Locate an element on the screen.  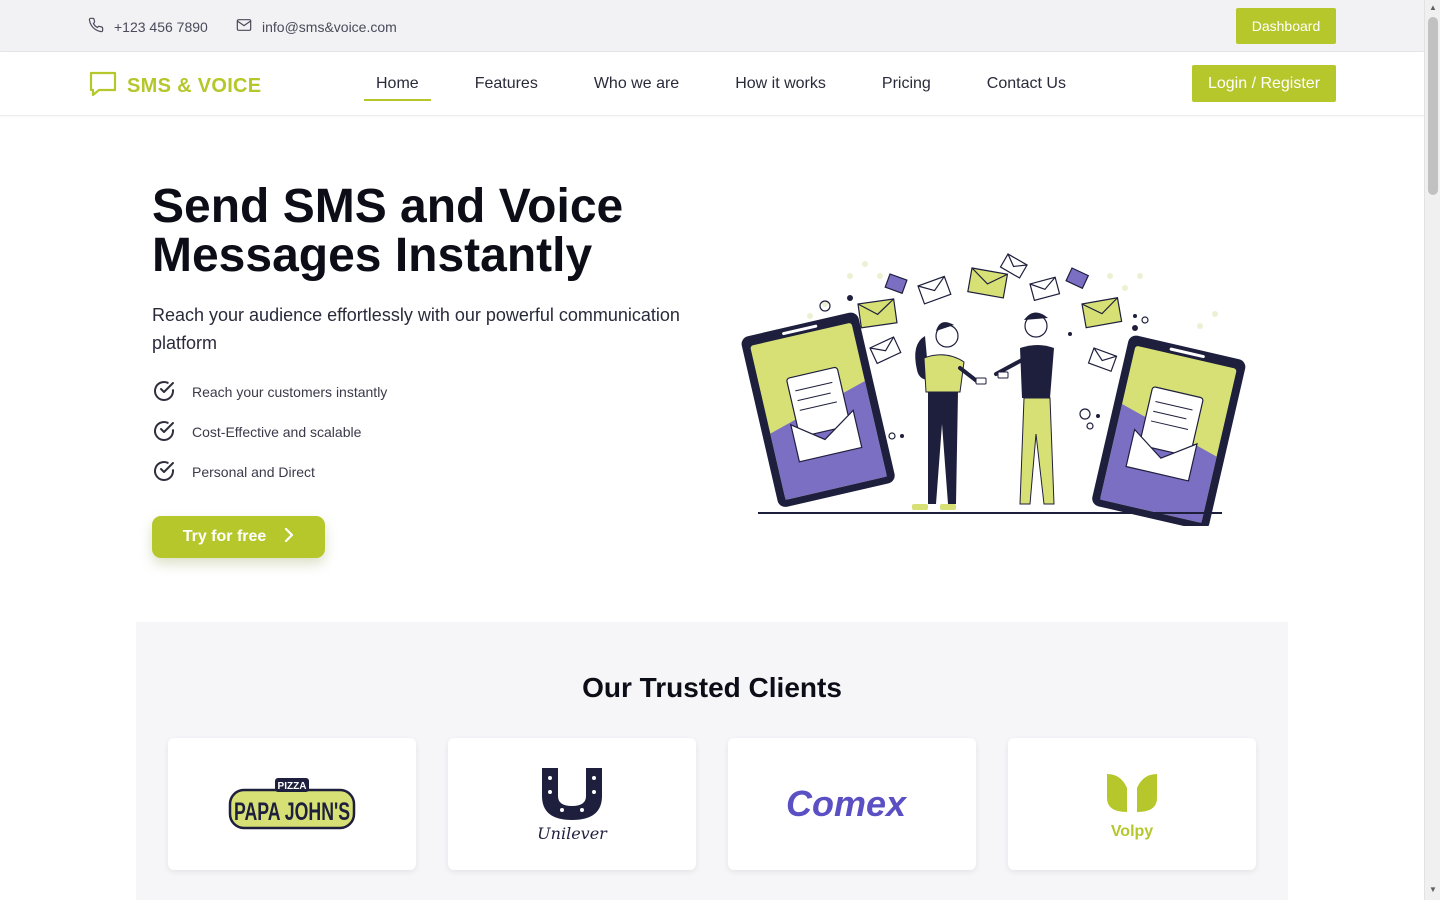
scroll-down-arrow-icon: ▼ is located at coordinates (1433, 890).